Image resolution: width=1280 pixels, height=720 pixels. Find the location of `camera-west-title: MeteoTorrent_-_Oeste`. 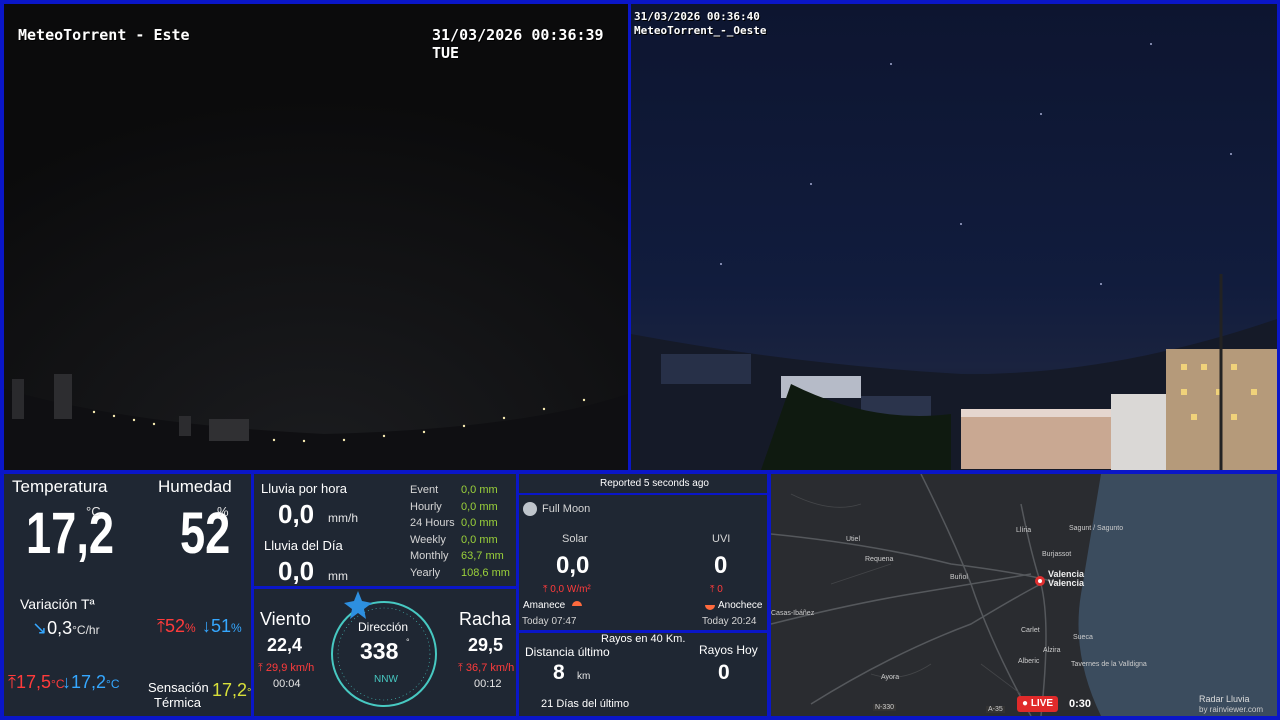

camera-west-title: MeteoTorrent_-_Oeste is located at coordinates (700, 30).